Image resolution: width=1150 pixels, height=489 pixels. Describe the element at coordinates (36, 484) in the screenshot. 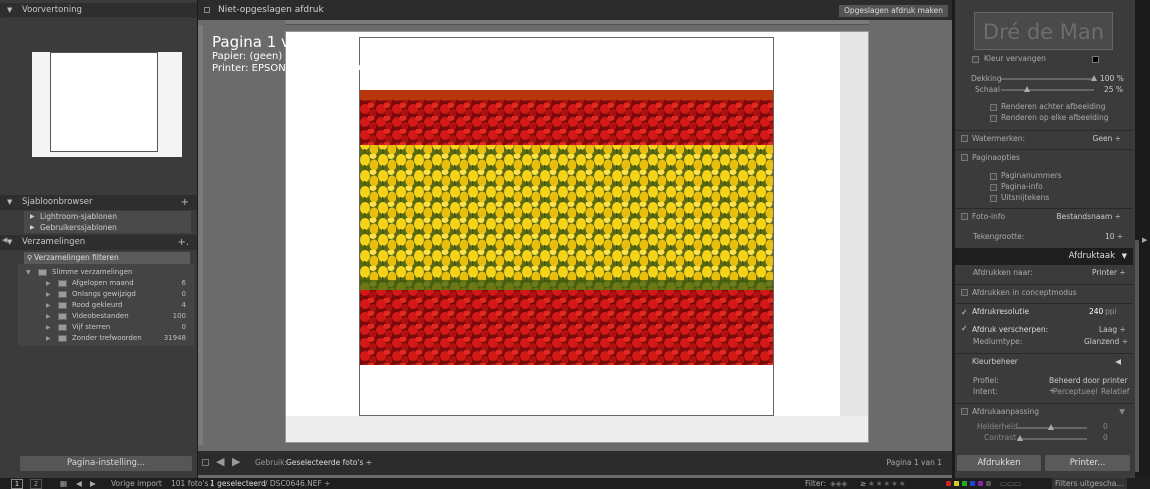

I see `secondary-screen-button: 2` at that location.